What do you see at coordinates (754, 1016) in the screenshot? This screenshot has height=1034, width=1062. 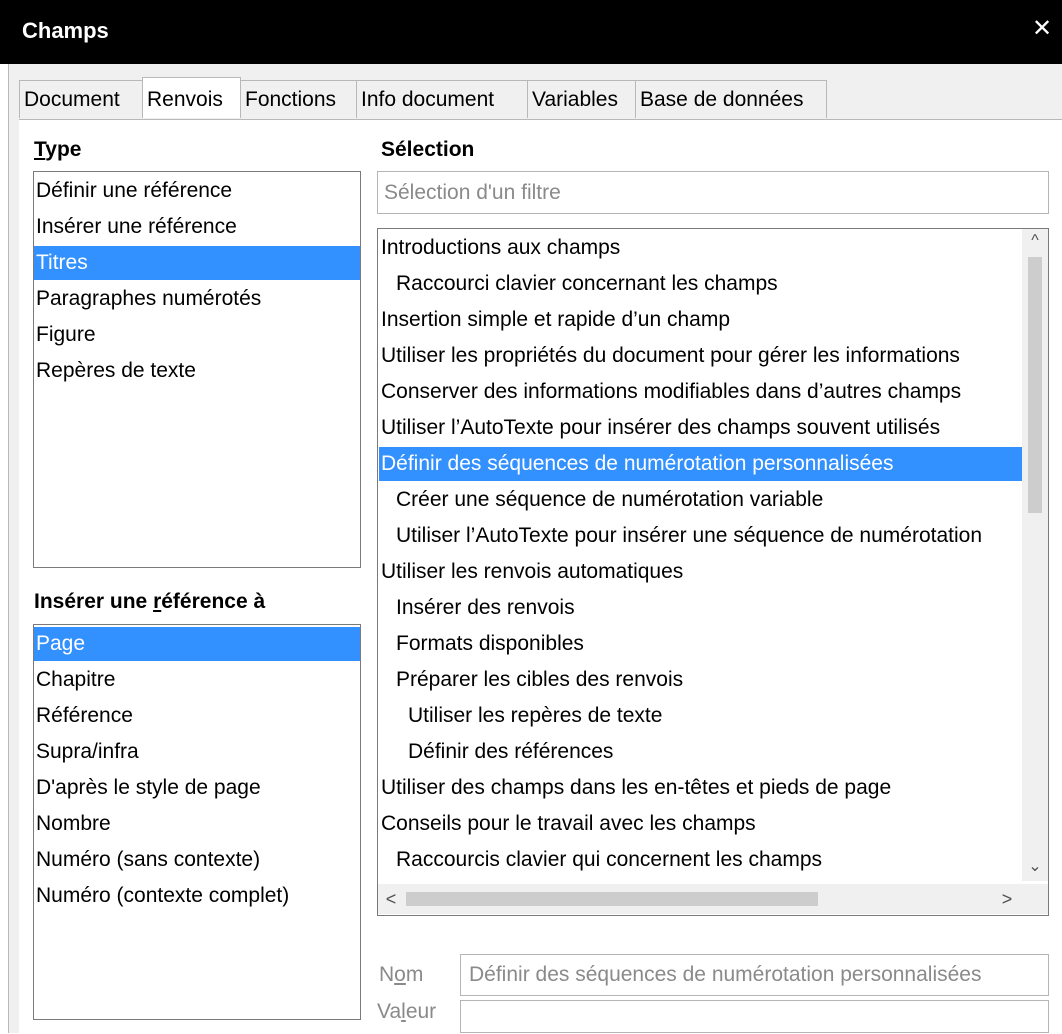 I see `value-field` at bounding box center [754, 1016].